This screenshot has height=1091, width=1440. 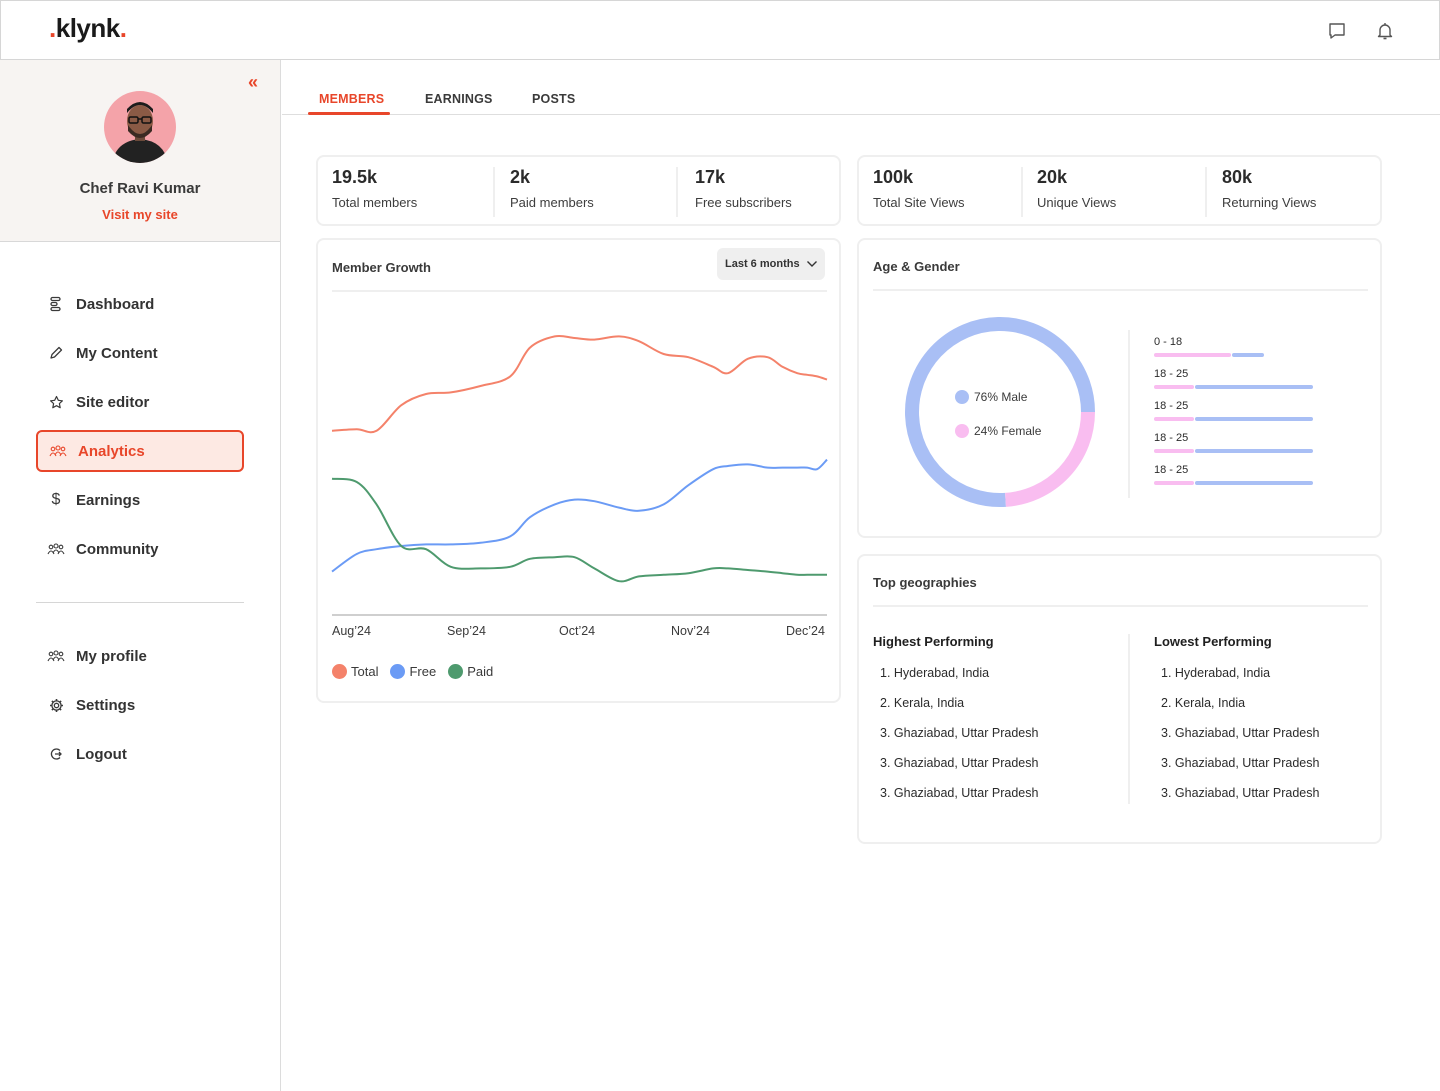 I want to click on range-dropdown: Last 6 months, so click(x=771, y=264).